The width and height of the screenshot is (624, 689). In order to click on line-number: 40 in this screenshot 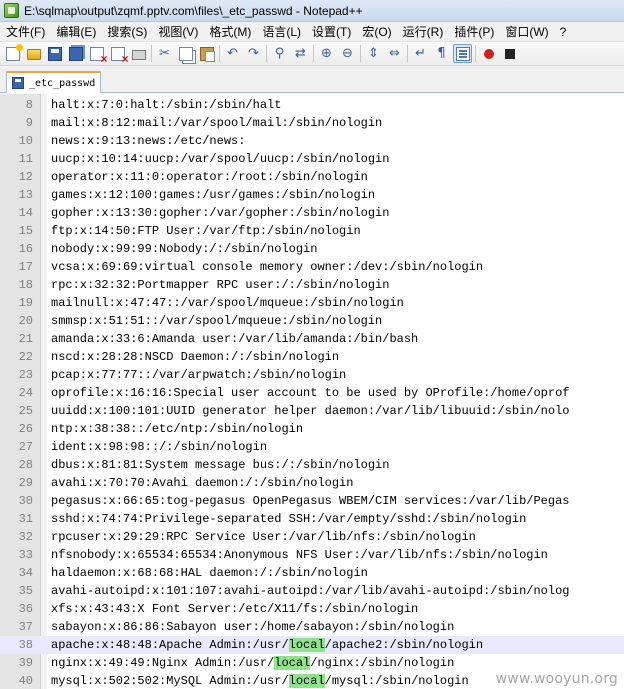, I will do `click(25, 681)`.